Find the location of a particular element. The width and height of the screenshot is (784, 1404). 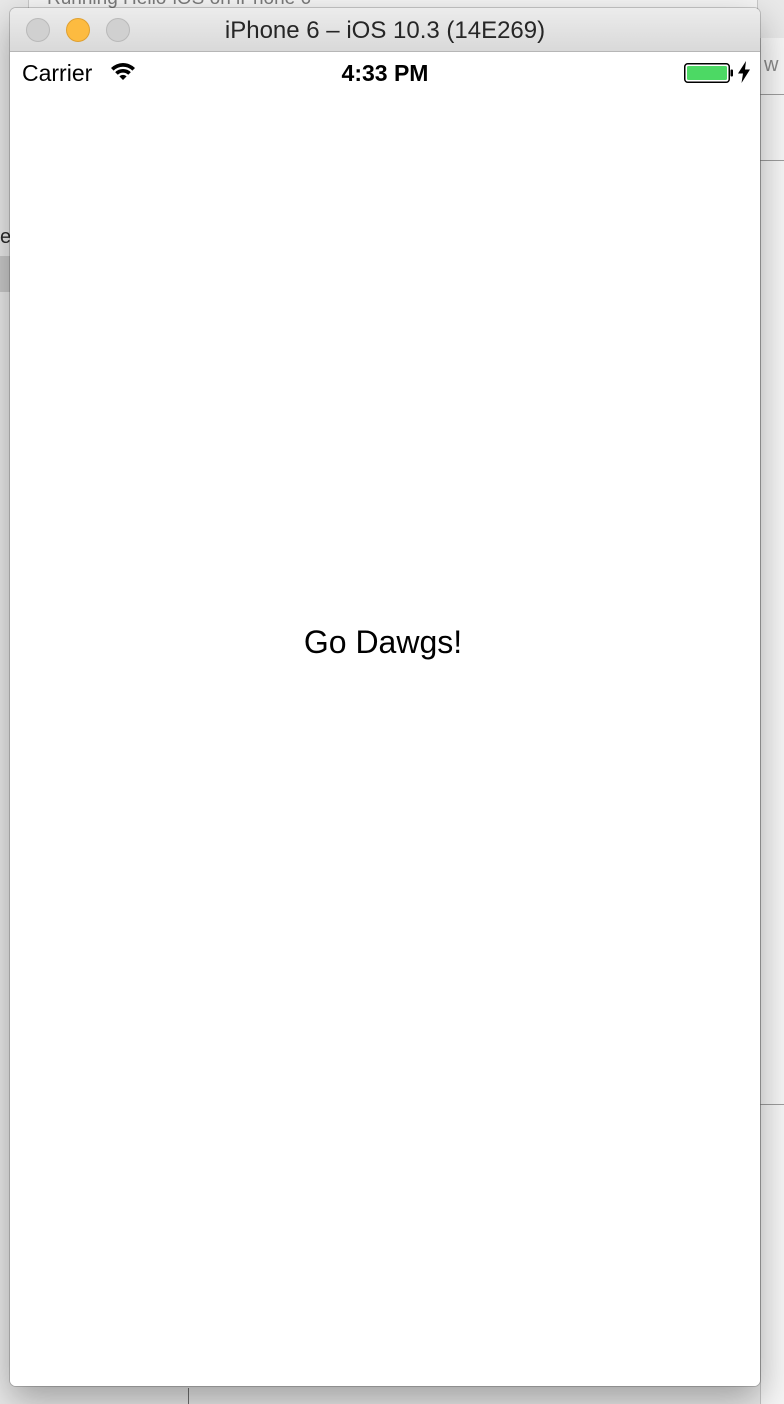

window-titlebar: iPhone 6 – iOS 10.3 (14E269) is located at coordinates (385, 30).